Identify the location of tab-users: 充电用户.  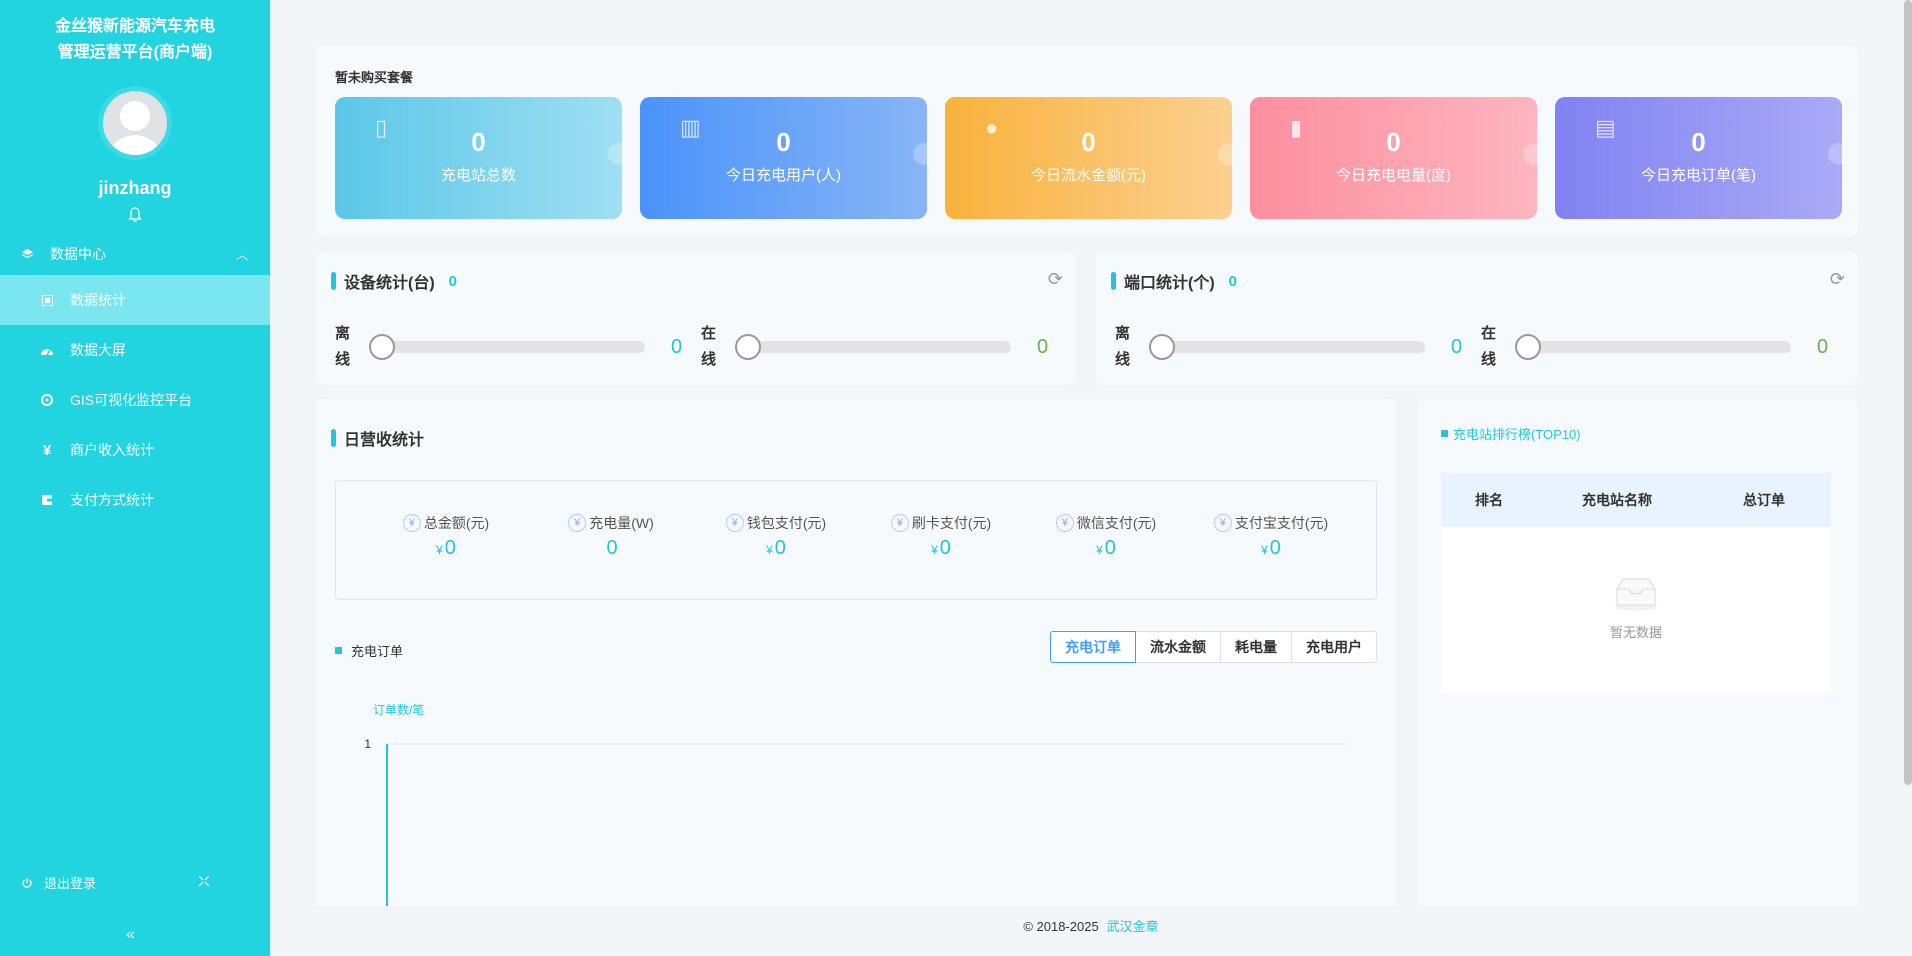
(1334, 647).